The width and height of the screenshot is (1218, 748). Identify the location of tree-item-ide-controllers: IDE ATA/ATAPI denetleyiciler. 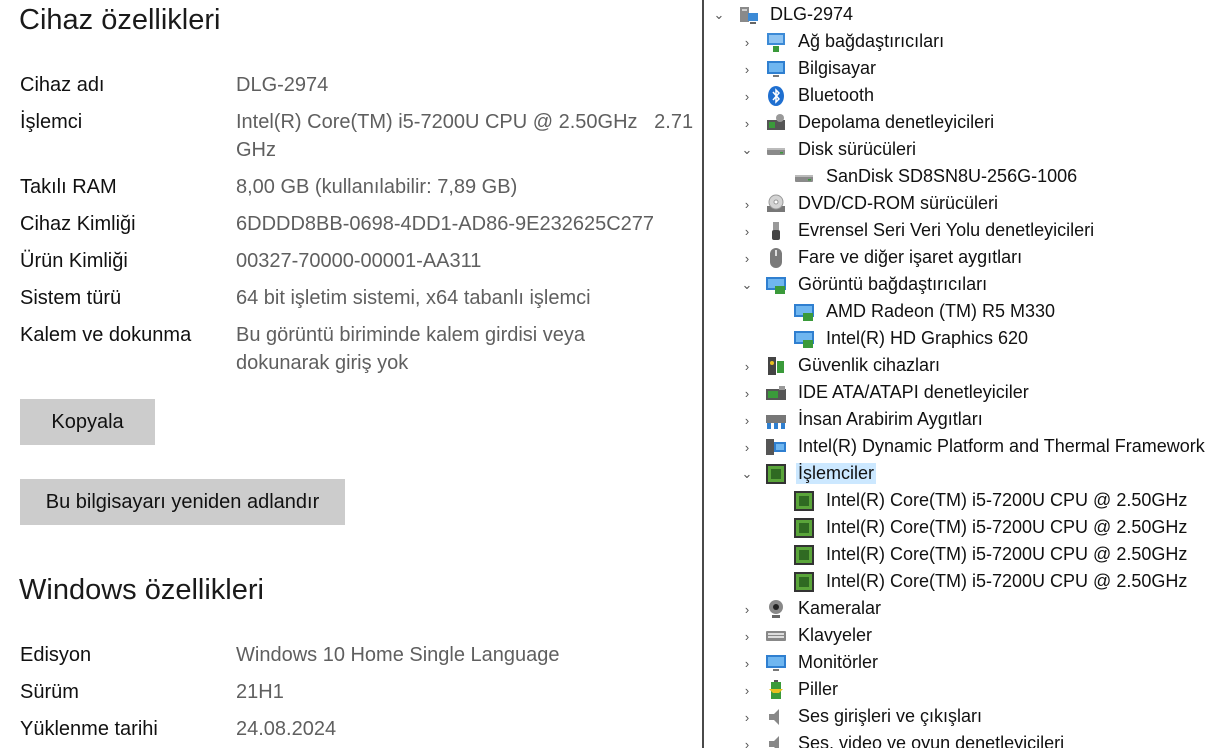
(897, 392).